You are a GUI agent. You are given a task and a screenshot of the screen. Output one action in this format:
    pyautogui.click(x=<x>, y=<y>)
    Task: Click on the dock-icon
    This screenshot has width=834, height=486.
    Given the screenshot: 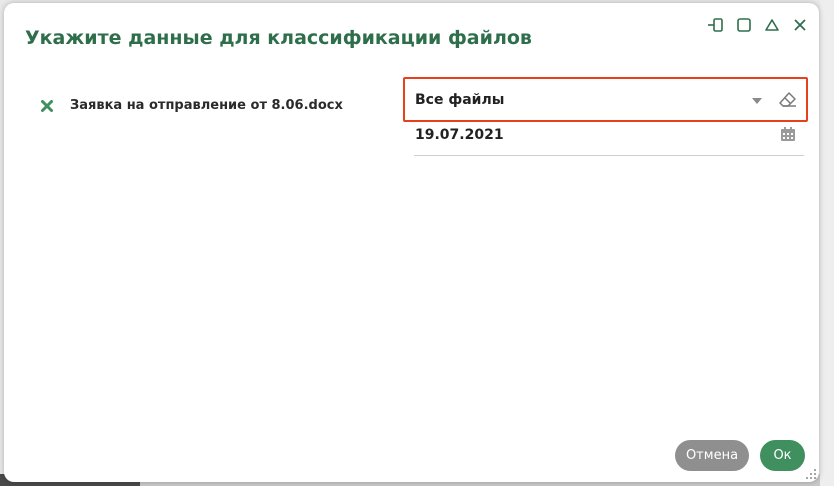 What is the action you would take?
    pyautogui.click(x=715, y=25)
    